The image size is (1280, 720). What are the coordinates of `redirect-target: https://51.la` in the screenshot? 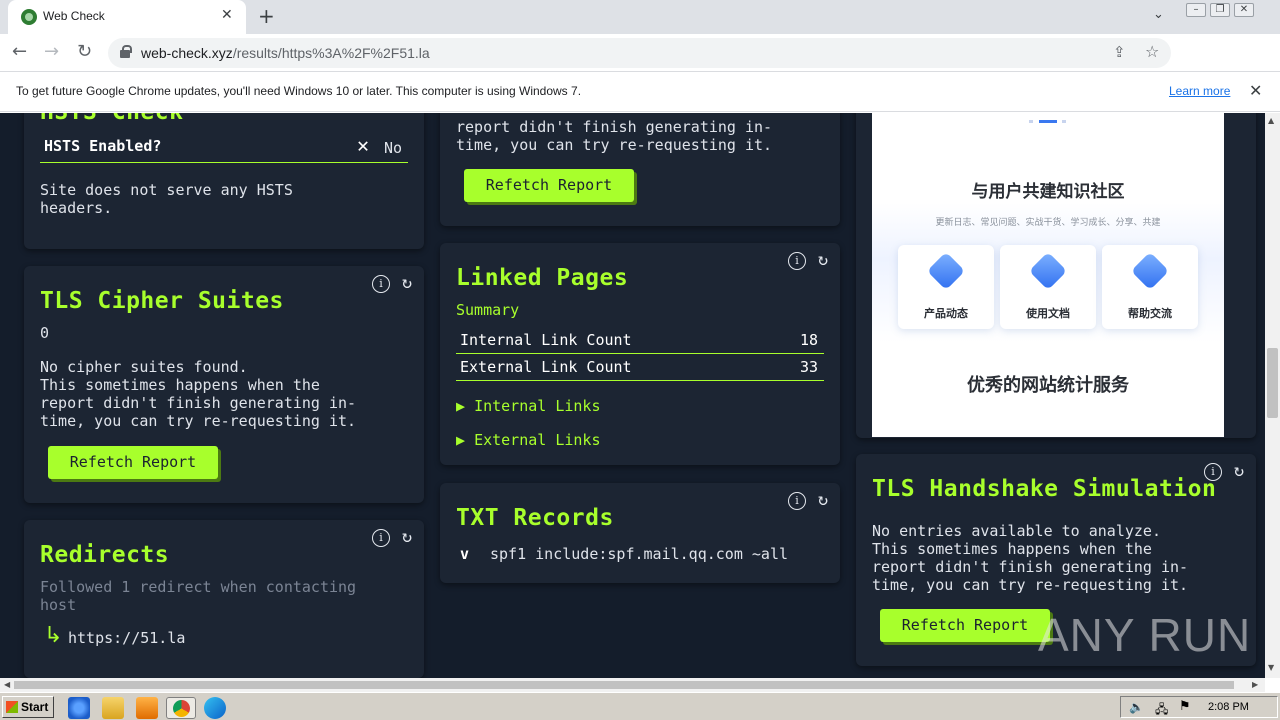 It's located at (127, 638).